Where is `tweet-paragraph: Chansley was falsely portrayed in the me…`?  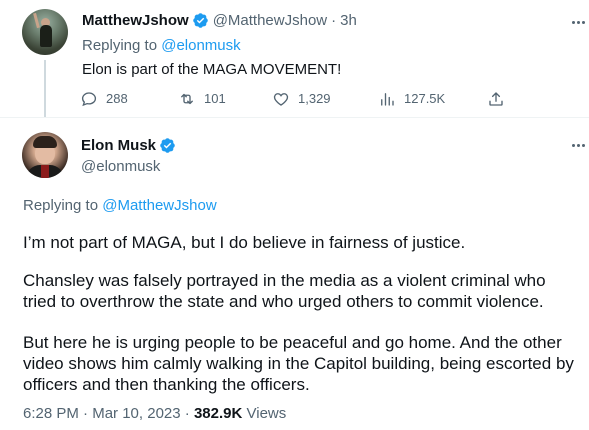 tweet-paragraph: Chansley was falsely portrayed in the me… is located at coordinates (284, 291).